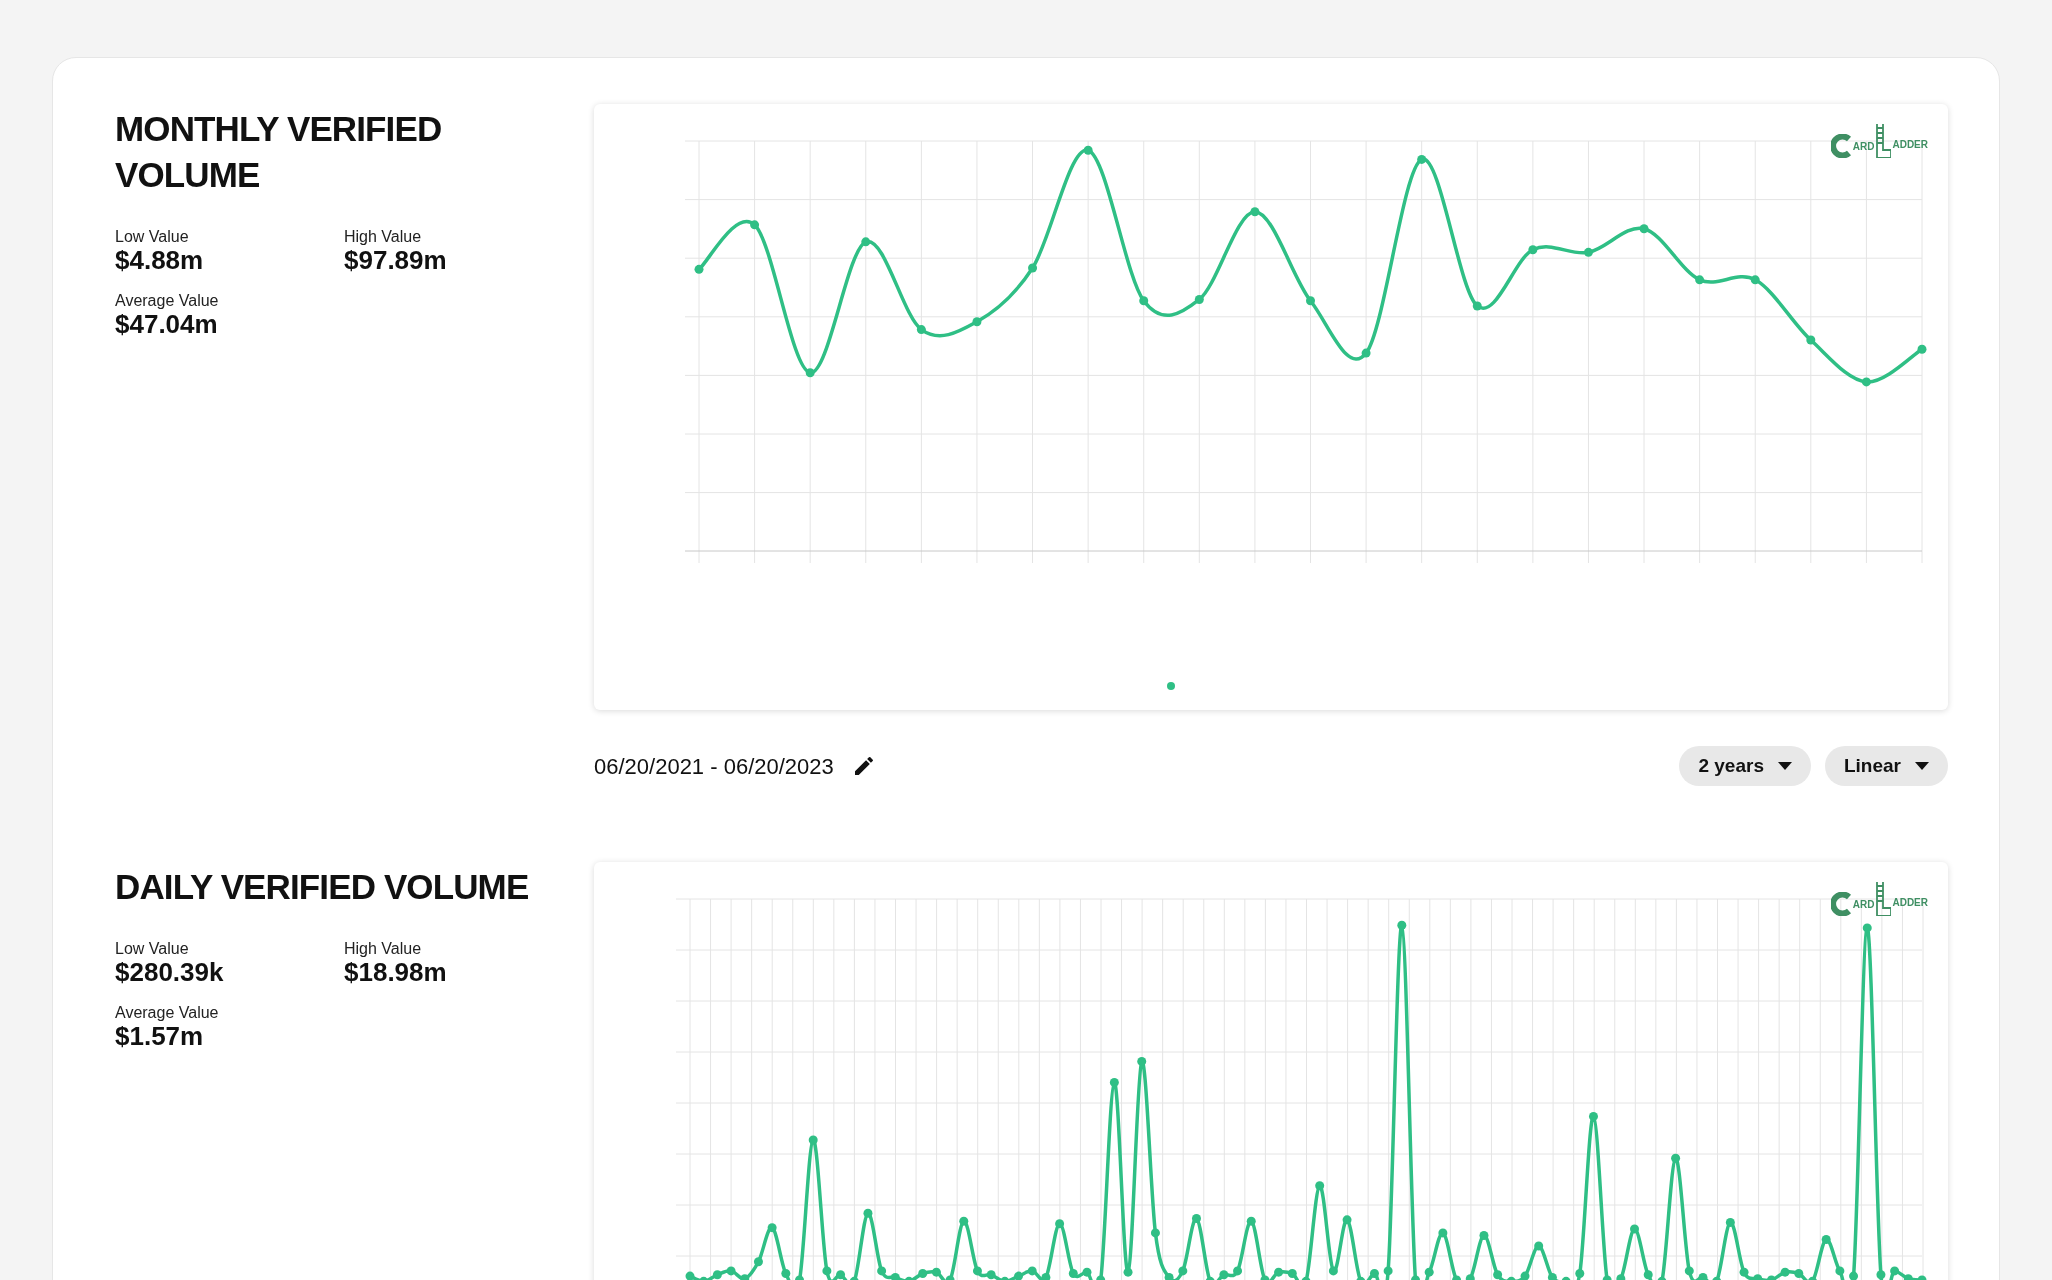 The width and height of the screenshot is (2052, 1280). I want to click on stat-value: $47.04m, so click(167, 324).